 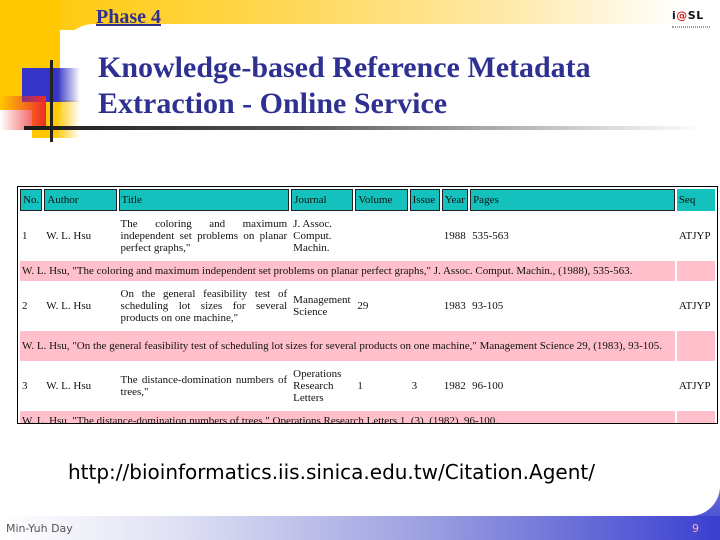 What do you see at coordinates (695, 200) in the screenshot?
I see `column-header-seq: Seq` at bounding box center [695, 200].